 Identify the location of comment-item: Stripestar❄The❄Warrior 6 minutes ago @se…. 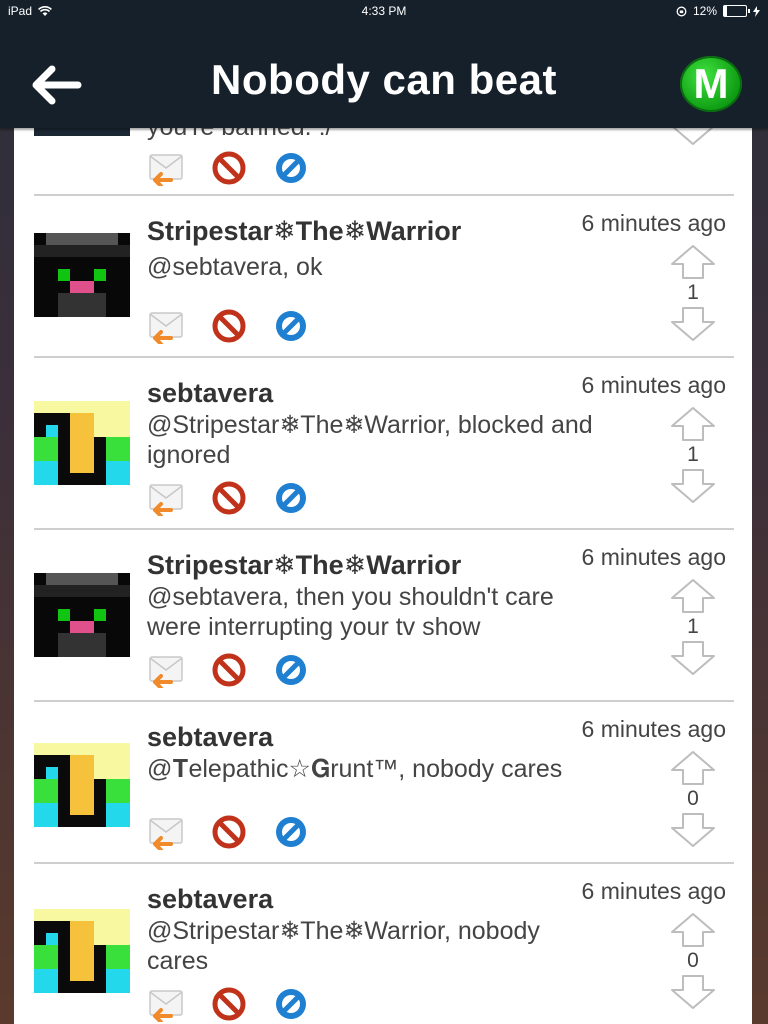
(384, 277).